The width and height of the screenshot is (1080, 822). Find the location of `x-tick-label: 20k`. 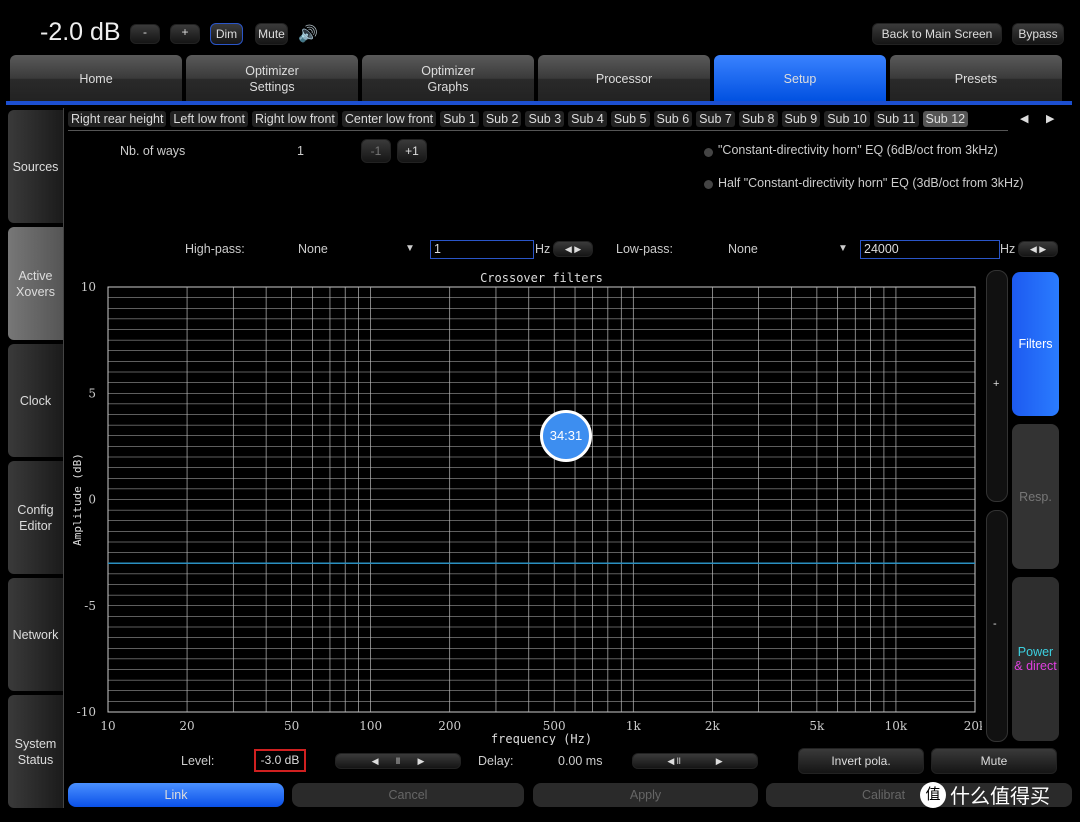

x-tick-label: 20k is located at coordinates (973, 726).